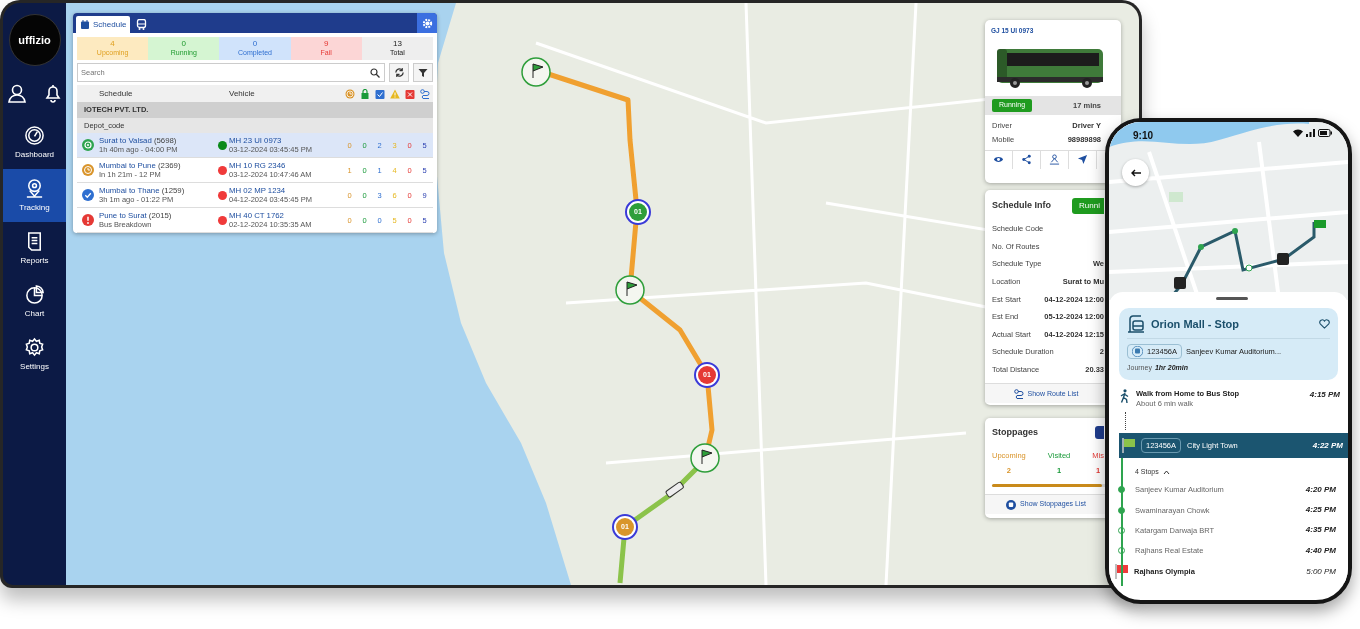  Describe the element at coordinates (88, 145) in the screenshot. I see `target-icon` at that location.